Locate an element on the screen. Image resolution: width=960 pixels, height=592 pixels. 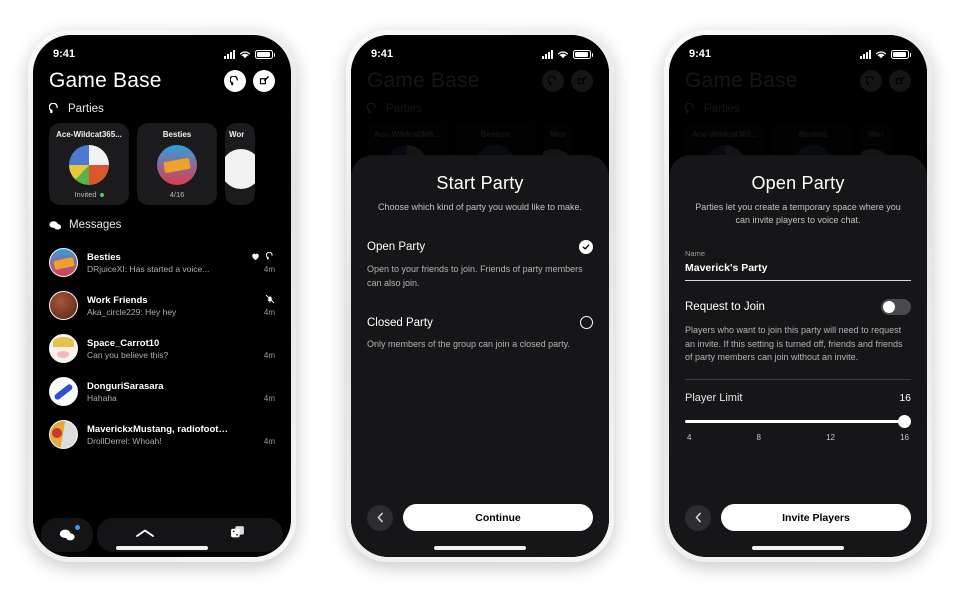
request-to-join-toggle is located at coordinates (896, 307).